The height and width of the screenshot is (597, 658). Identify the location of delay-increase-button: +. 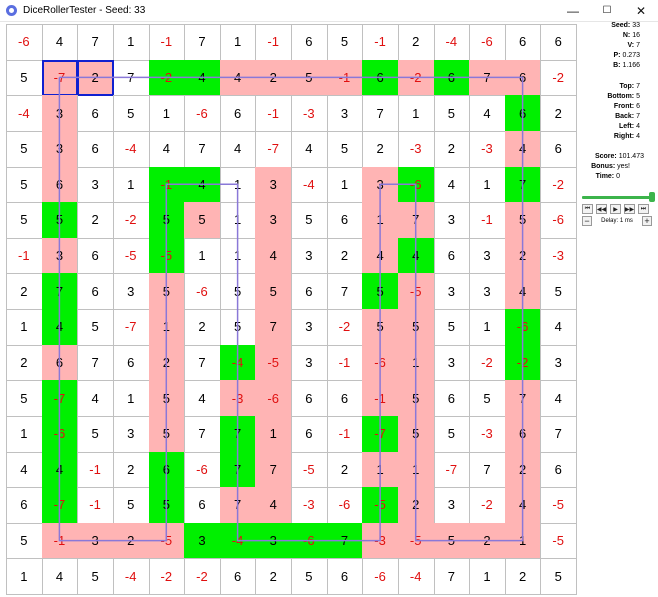
(647, 221).